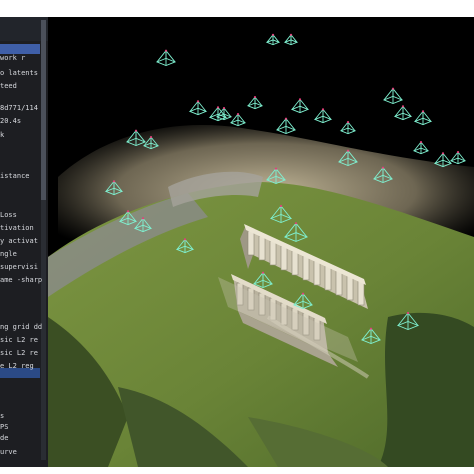 The image size is (474, 474). I want to click on panel-row: teed, so click(24, 86).